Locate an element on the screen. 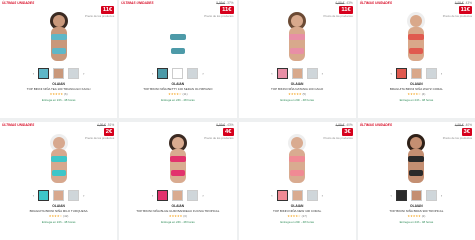  review-count: (42) is located at coordinates (66, 216).